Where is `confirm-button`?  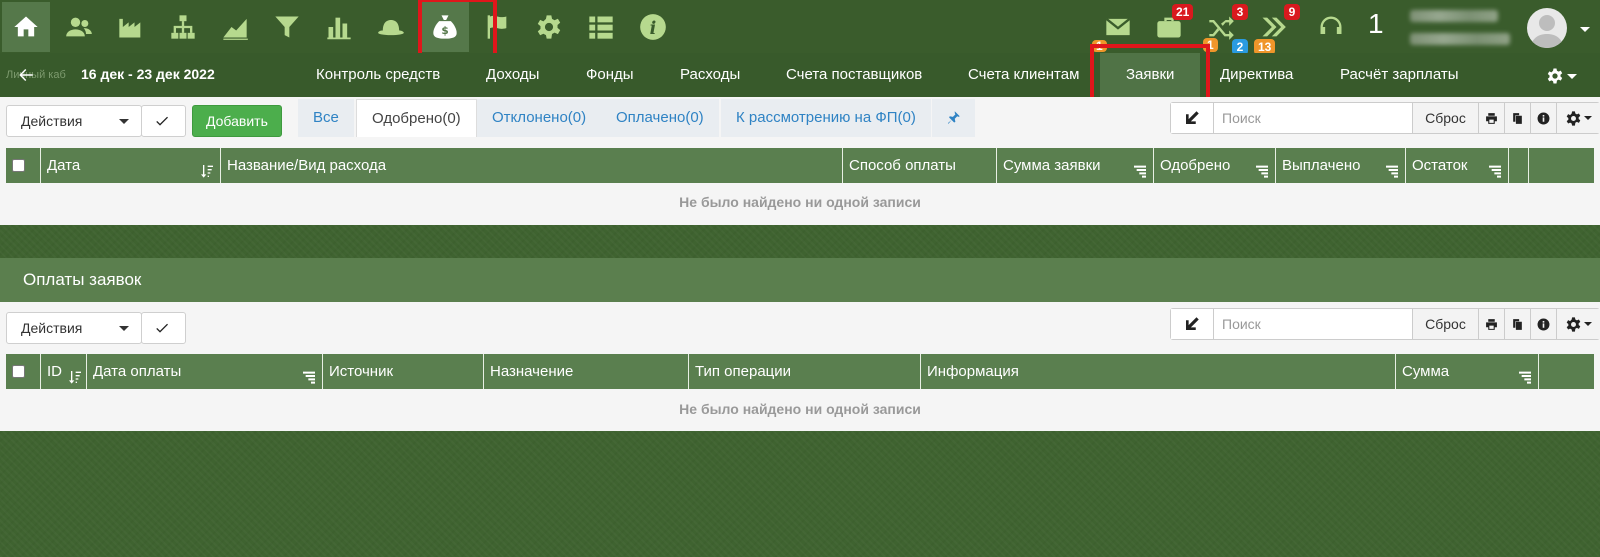
confirm-button is located at coordinates (163, 121).